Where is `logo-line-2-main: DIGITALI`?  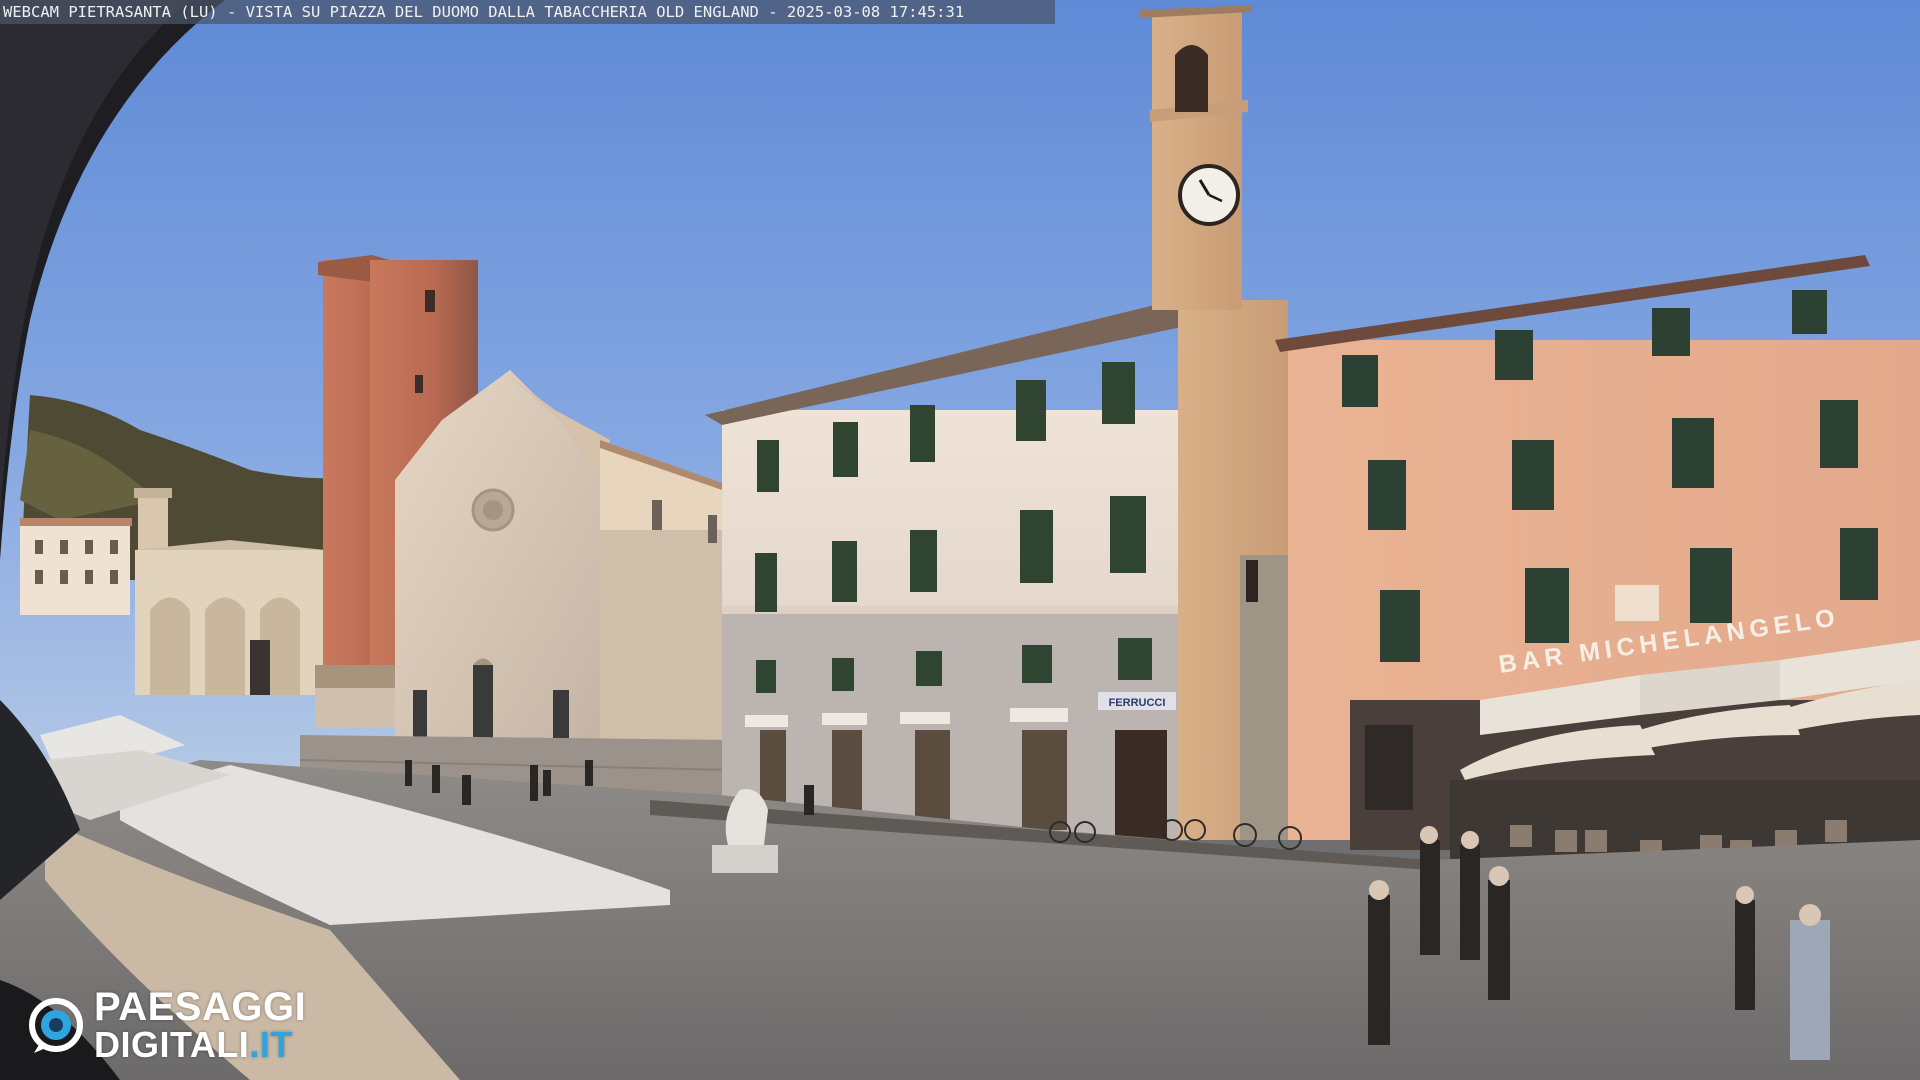 logo-line-2-main: DIGITALI is located at coordinates (172, 1044).